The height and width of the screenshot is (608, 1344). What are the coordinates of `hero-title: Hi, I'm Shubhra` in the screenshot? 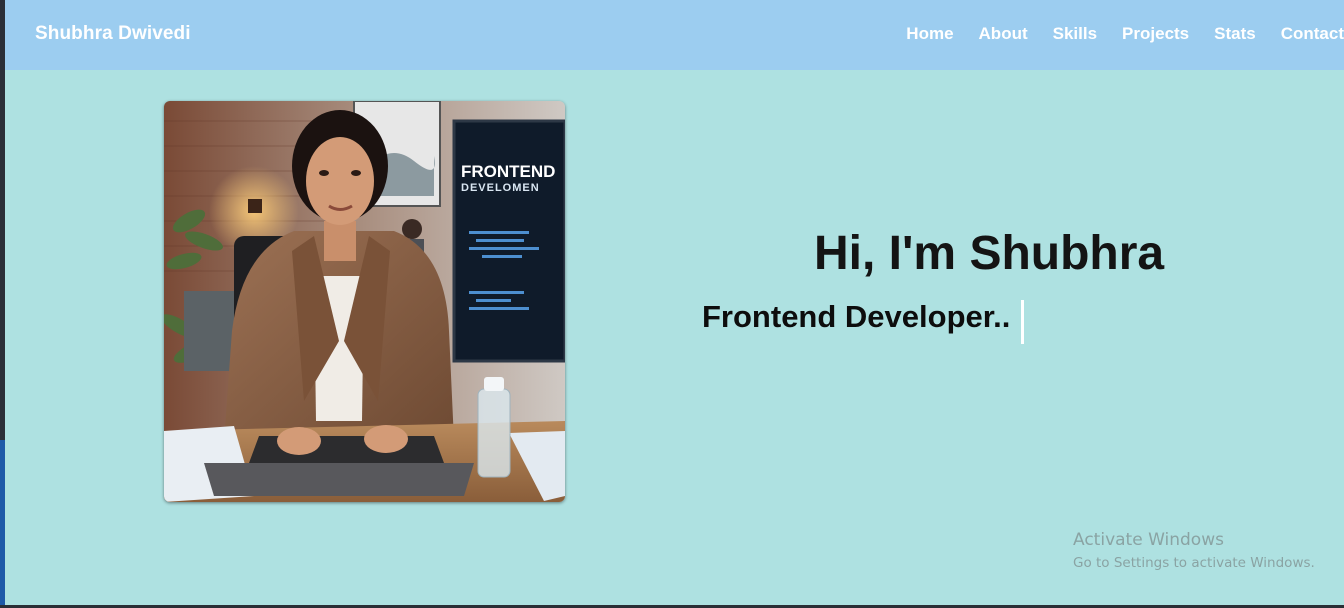 It's located at (989, 253).